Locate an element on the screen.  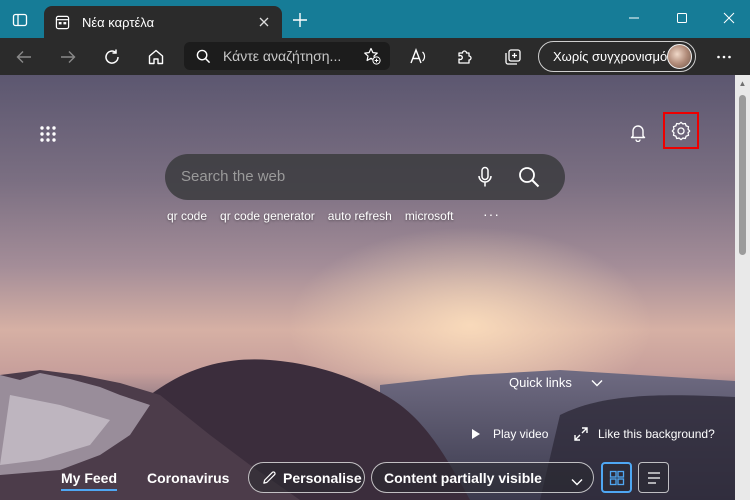
profile-sync-button: Χωρίς συγχρονισμό is located at coordinates (617, 56).